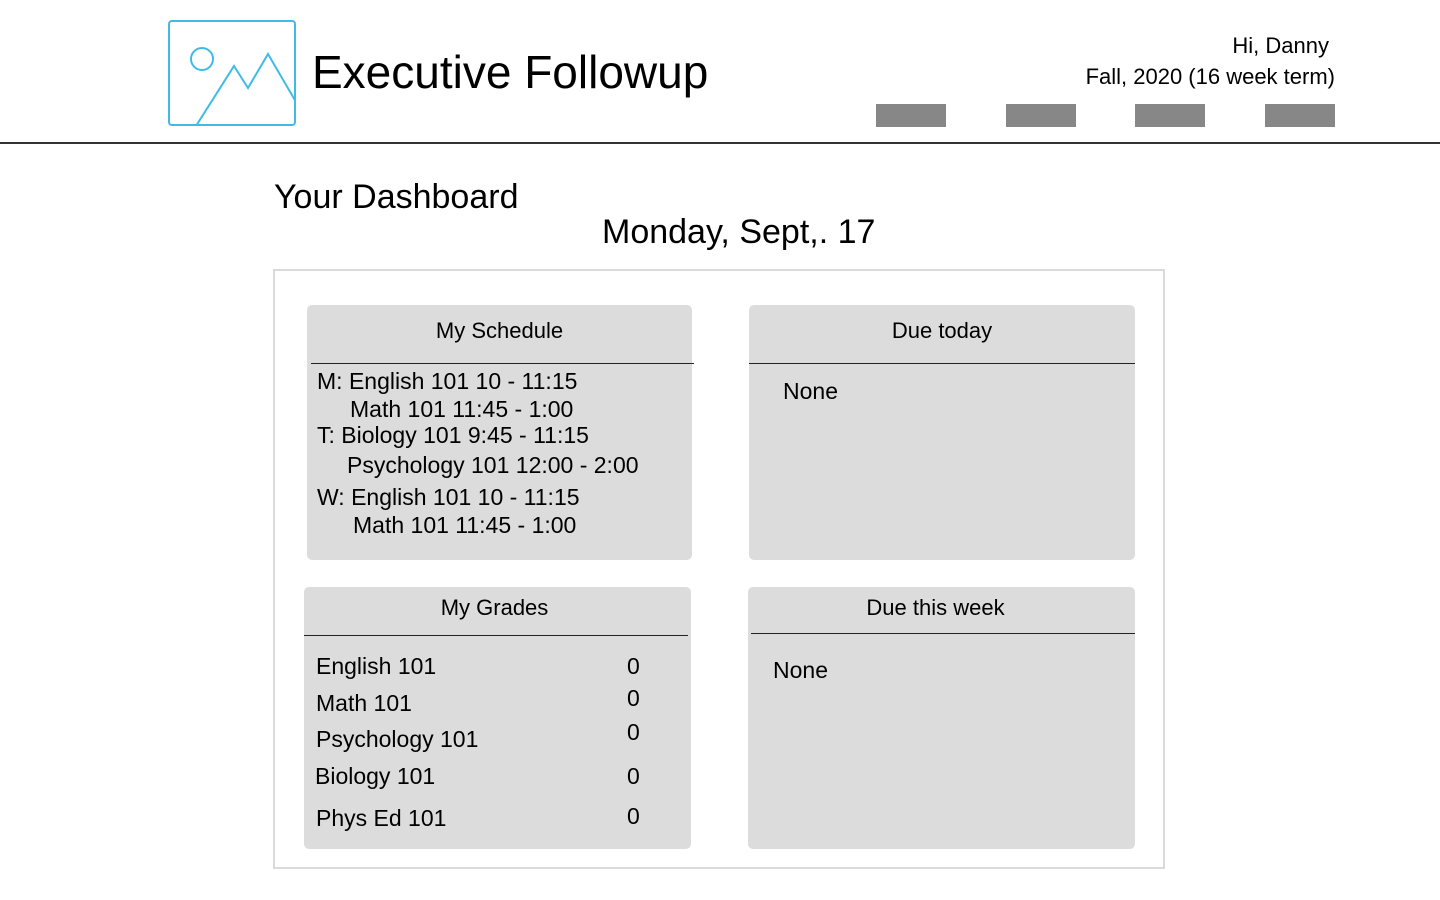 This screenshot has width=1440, height=900. What do you see at coordinates (493, 465) in the screenshot?
I see `schedule-line: Psychology 101 12:00 - 2:00` at bounding box center [493, 465].